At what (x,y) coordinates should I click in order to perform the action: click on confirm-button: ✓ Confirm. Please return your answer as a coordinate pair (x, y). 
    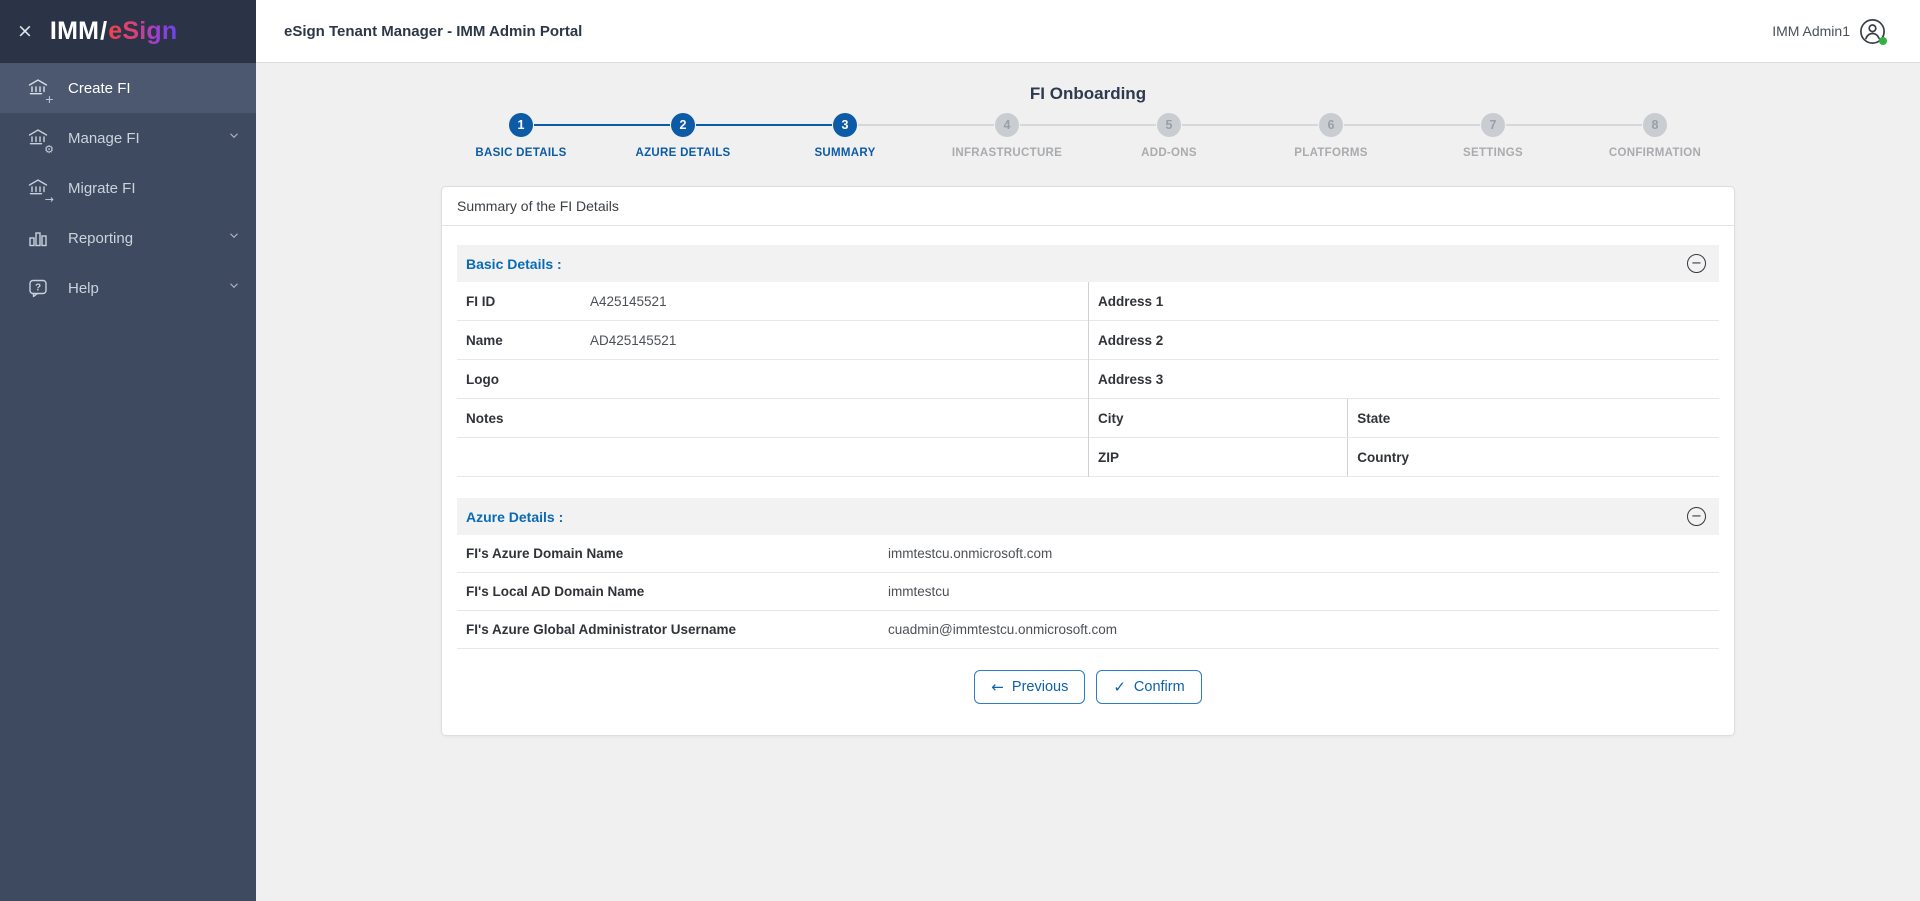
    Looking at the image, I should click on (1149, 687).